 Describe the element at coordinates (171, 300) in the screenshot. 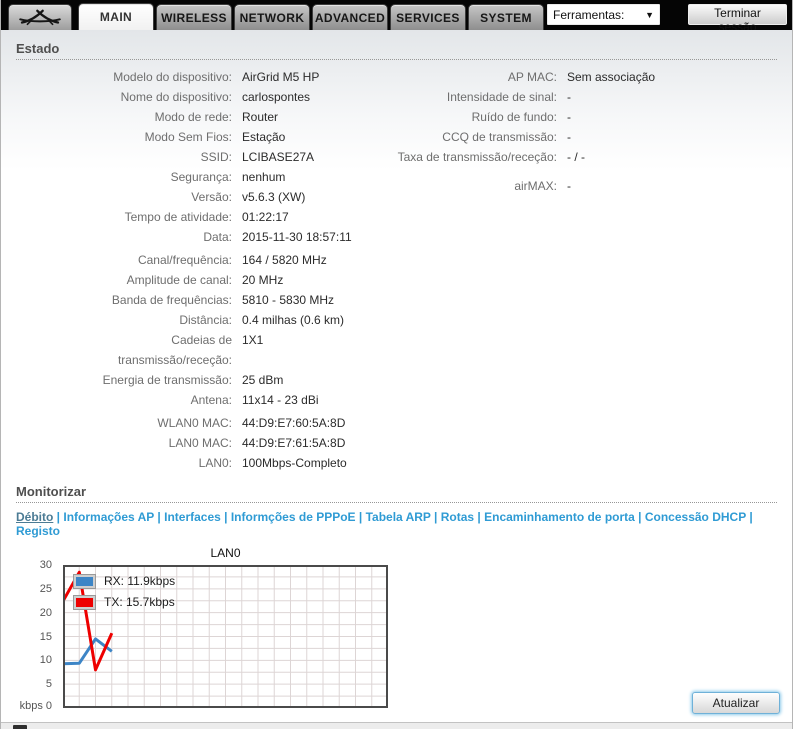

I see `status-label: Banda de frequências:` at that location.